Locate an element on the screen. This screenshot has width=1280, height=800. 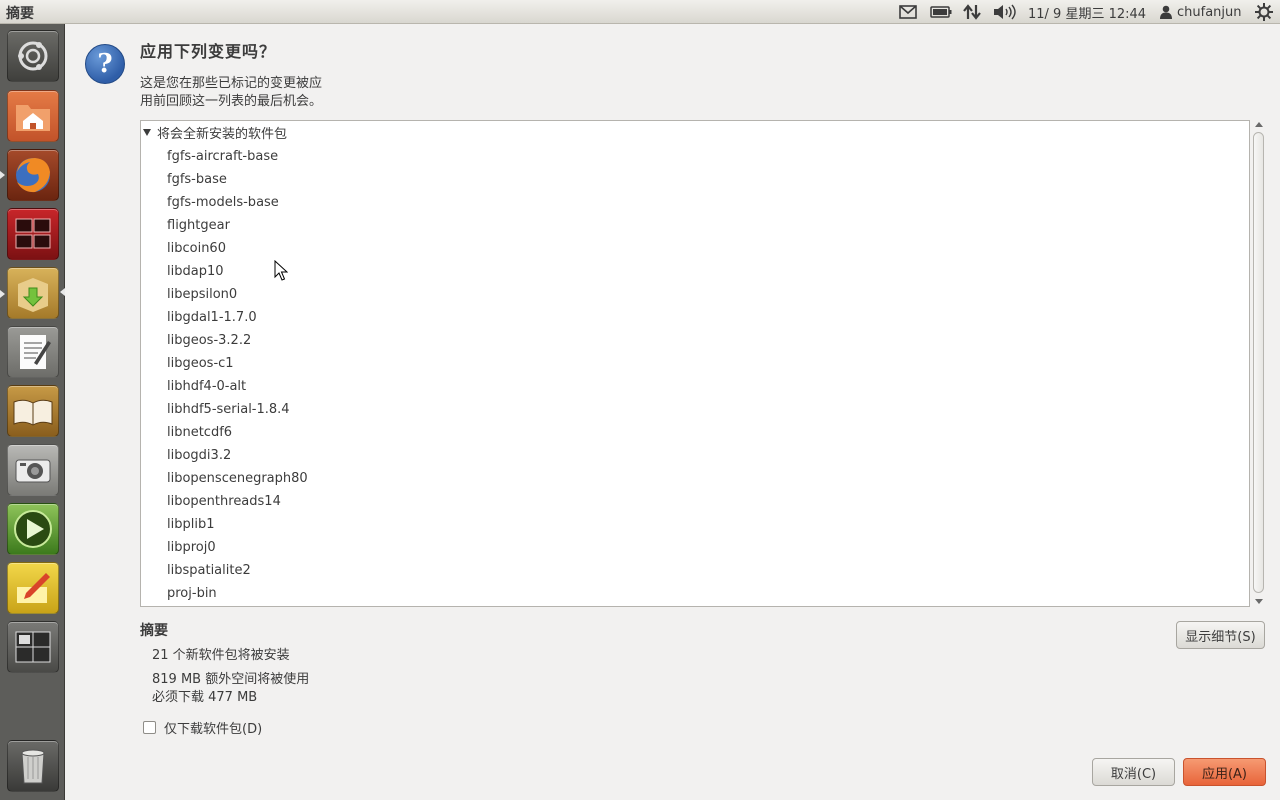
summary-disk-space: 819 MB 额外空间将被使用 is located at coordinates (231, 679).